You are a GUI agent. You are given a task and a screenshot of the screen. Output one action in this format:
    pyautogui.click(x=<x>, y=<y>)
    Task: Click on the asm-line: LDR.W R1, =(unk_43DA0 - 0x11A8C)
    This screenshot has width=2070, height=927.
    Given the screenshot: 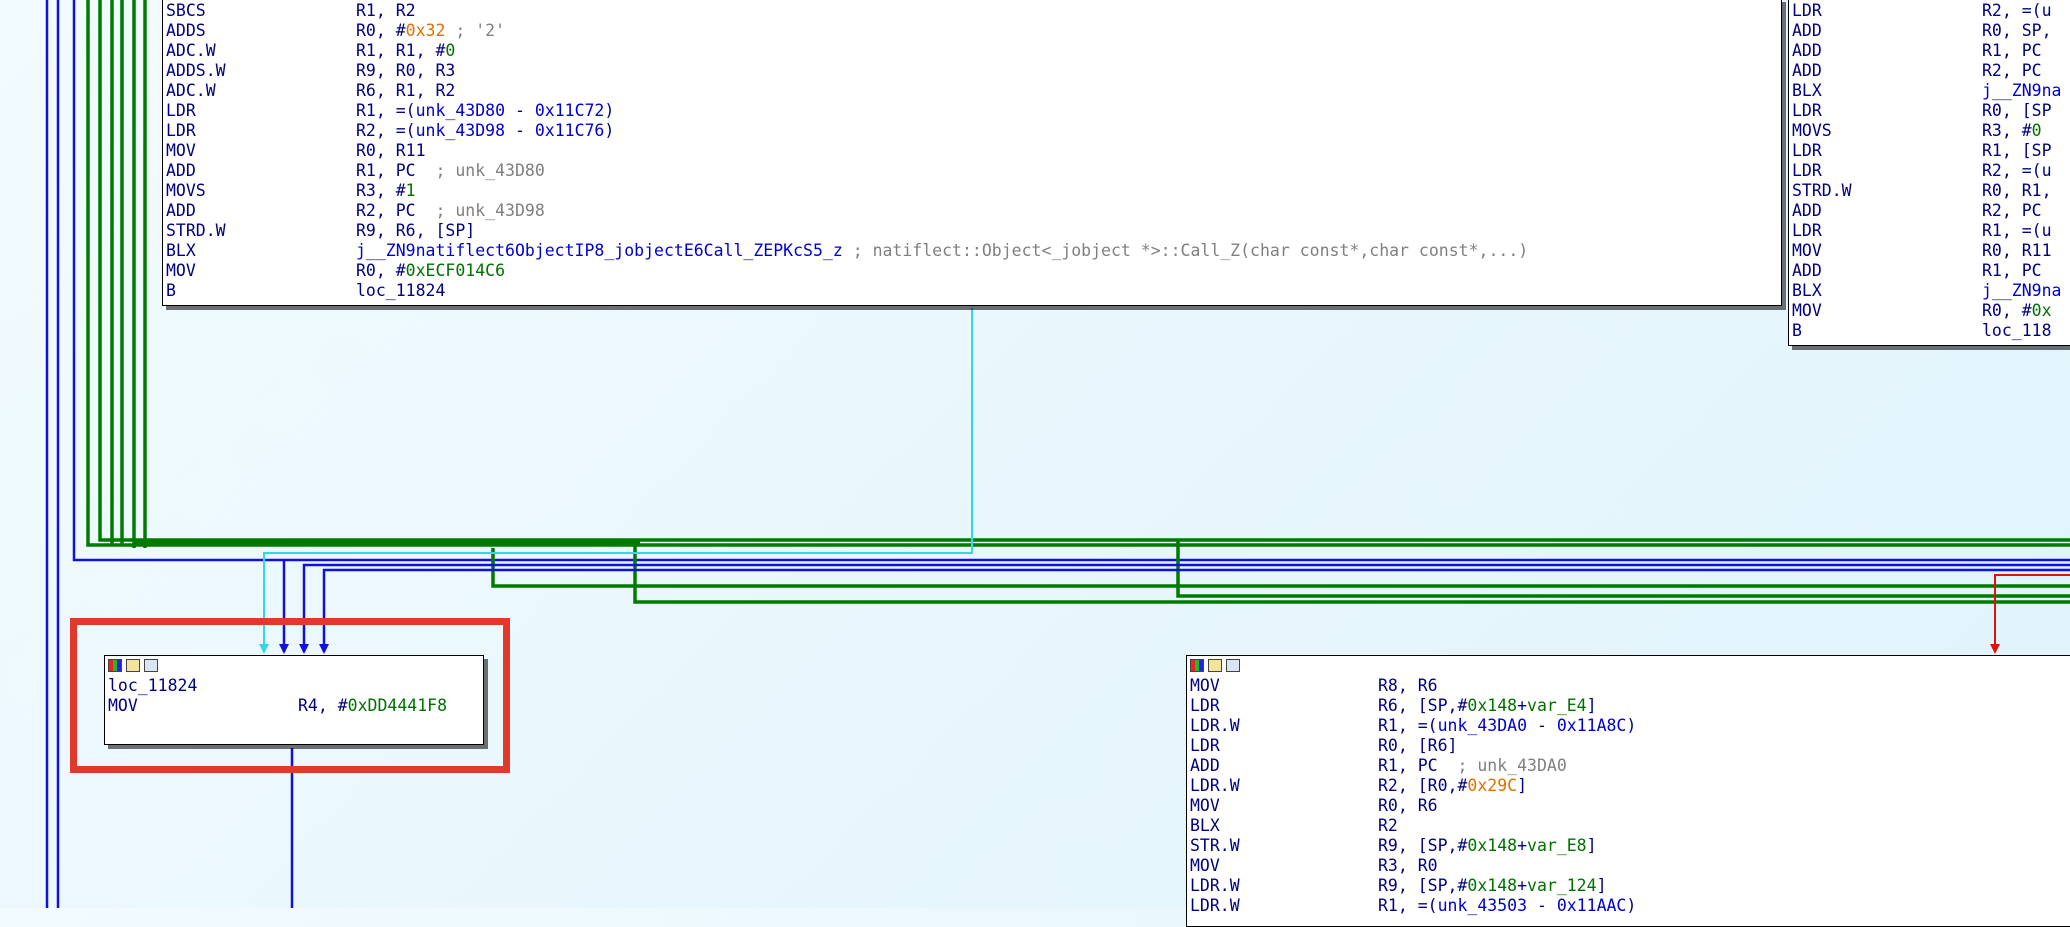 What is the action you would take?
    pyautogui.click(x=1628, y=726)
    